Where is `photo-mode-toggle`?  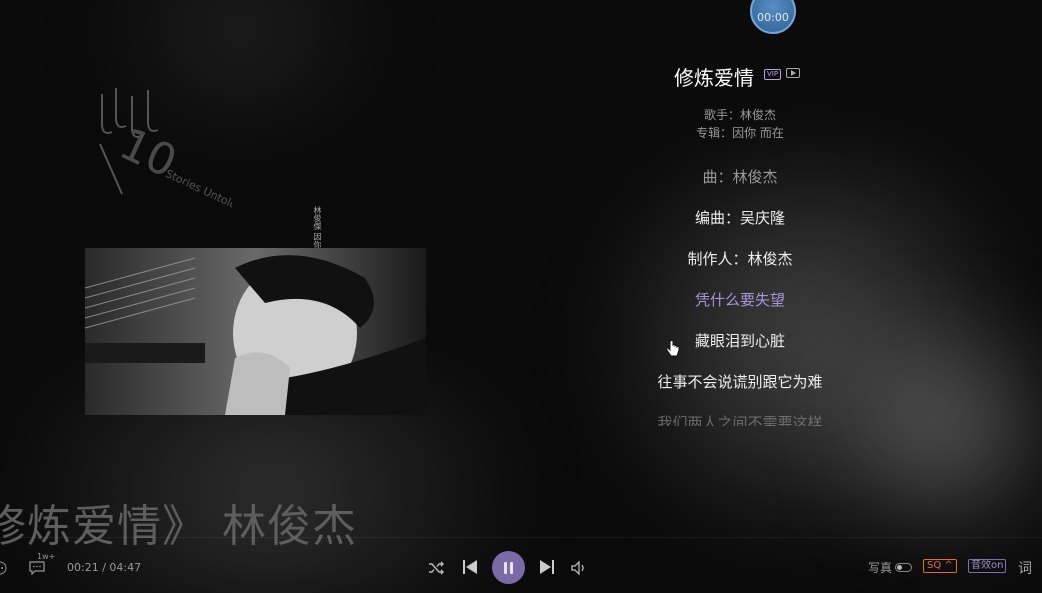 photo-mode-toggle is located at coordinates (903, 567).